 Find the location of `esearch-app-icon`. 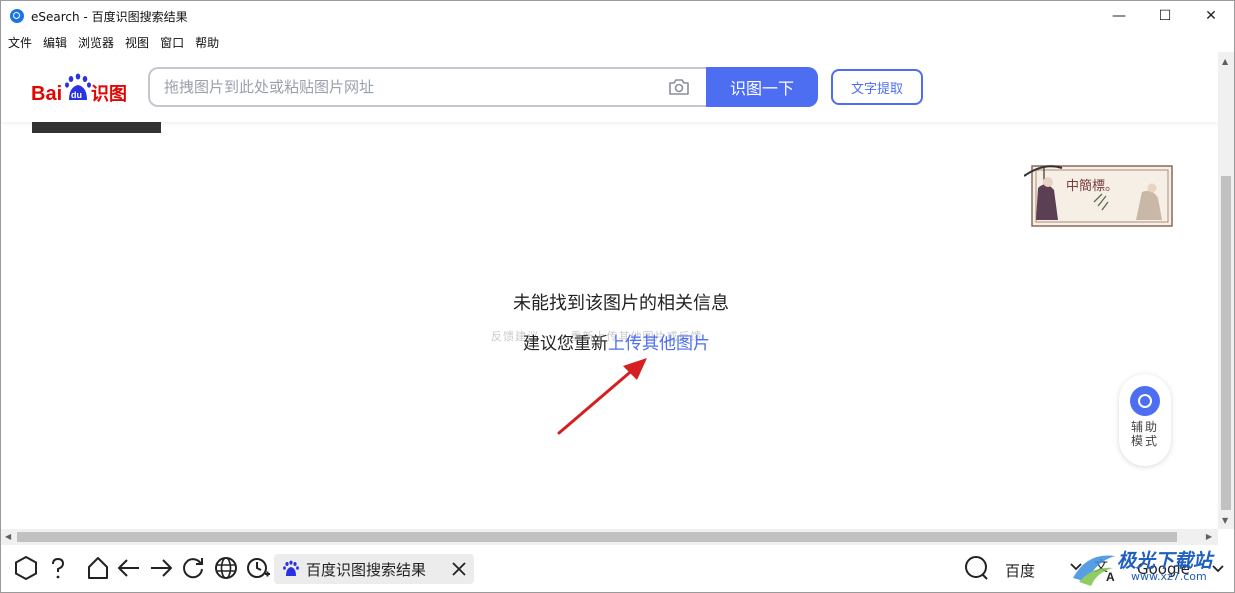

esearch-app-icon is located at coordinates (17, 16).